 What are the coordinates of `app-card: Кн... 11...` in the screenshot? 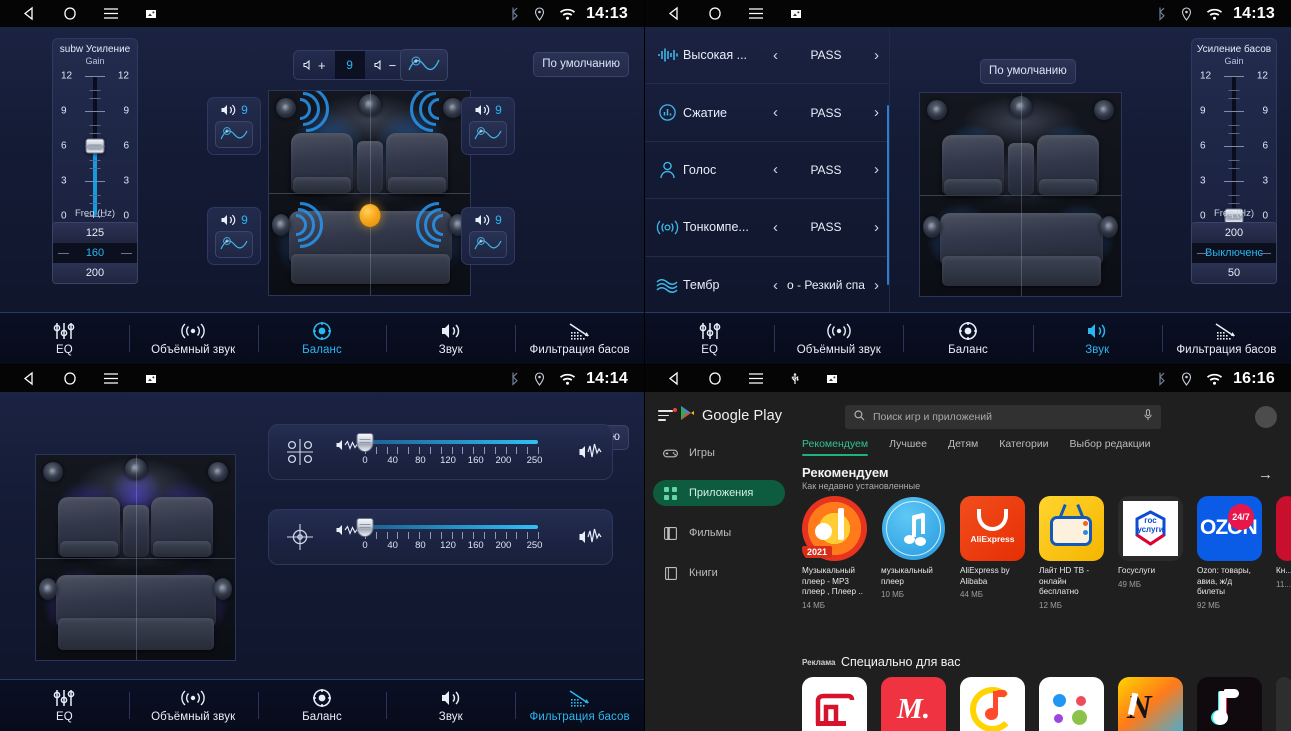 It's located at (1283, 553).